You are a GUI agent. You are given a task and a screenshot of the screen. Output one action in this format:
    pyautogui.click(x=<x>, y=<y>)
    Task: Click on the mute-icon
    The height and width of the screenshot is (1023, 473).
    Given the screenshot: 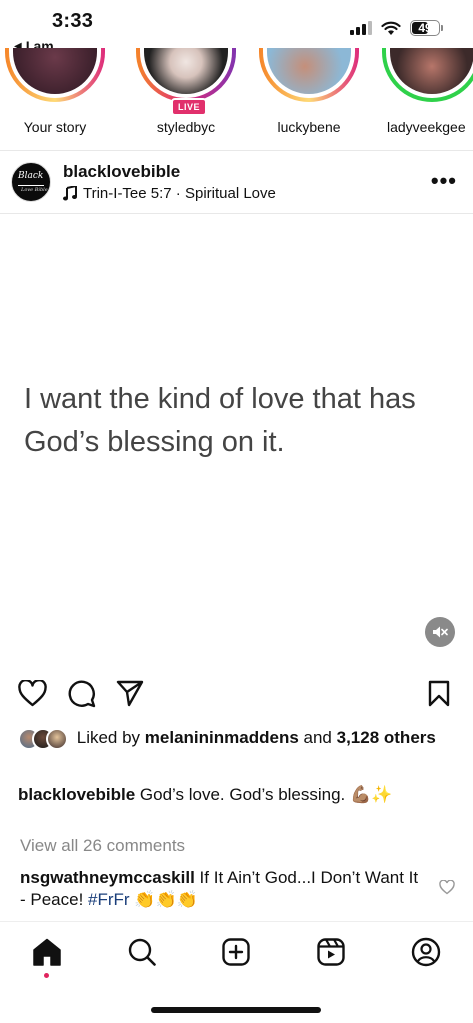 What is the action you would take?
    pyautogui.click(x=440, y=632)
    